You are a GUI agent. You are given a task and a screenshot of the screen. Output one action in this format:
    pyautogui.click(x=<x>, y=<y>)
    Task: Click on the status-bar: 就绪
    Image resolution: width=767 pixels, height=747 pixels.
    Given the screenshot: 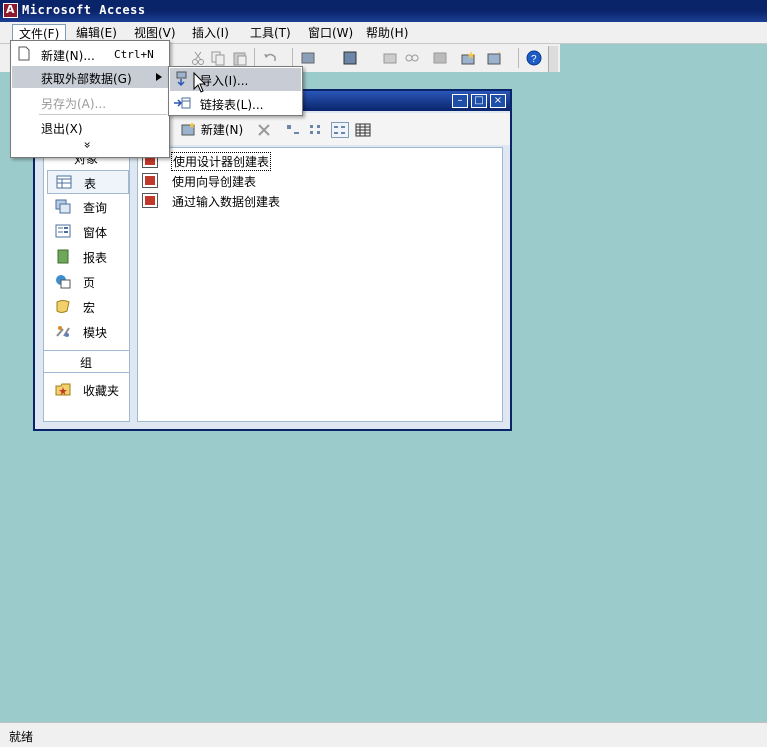 What is the action you would take?
    pyautogui.click(x=383, y=734)
    